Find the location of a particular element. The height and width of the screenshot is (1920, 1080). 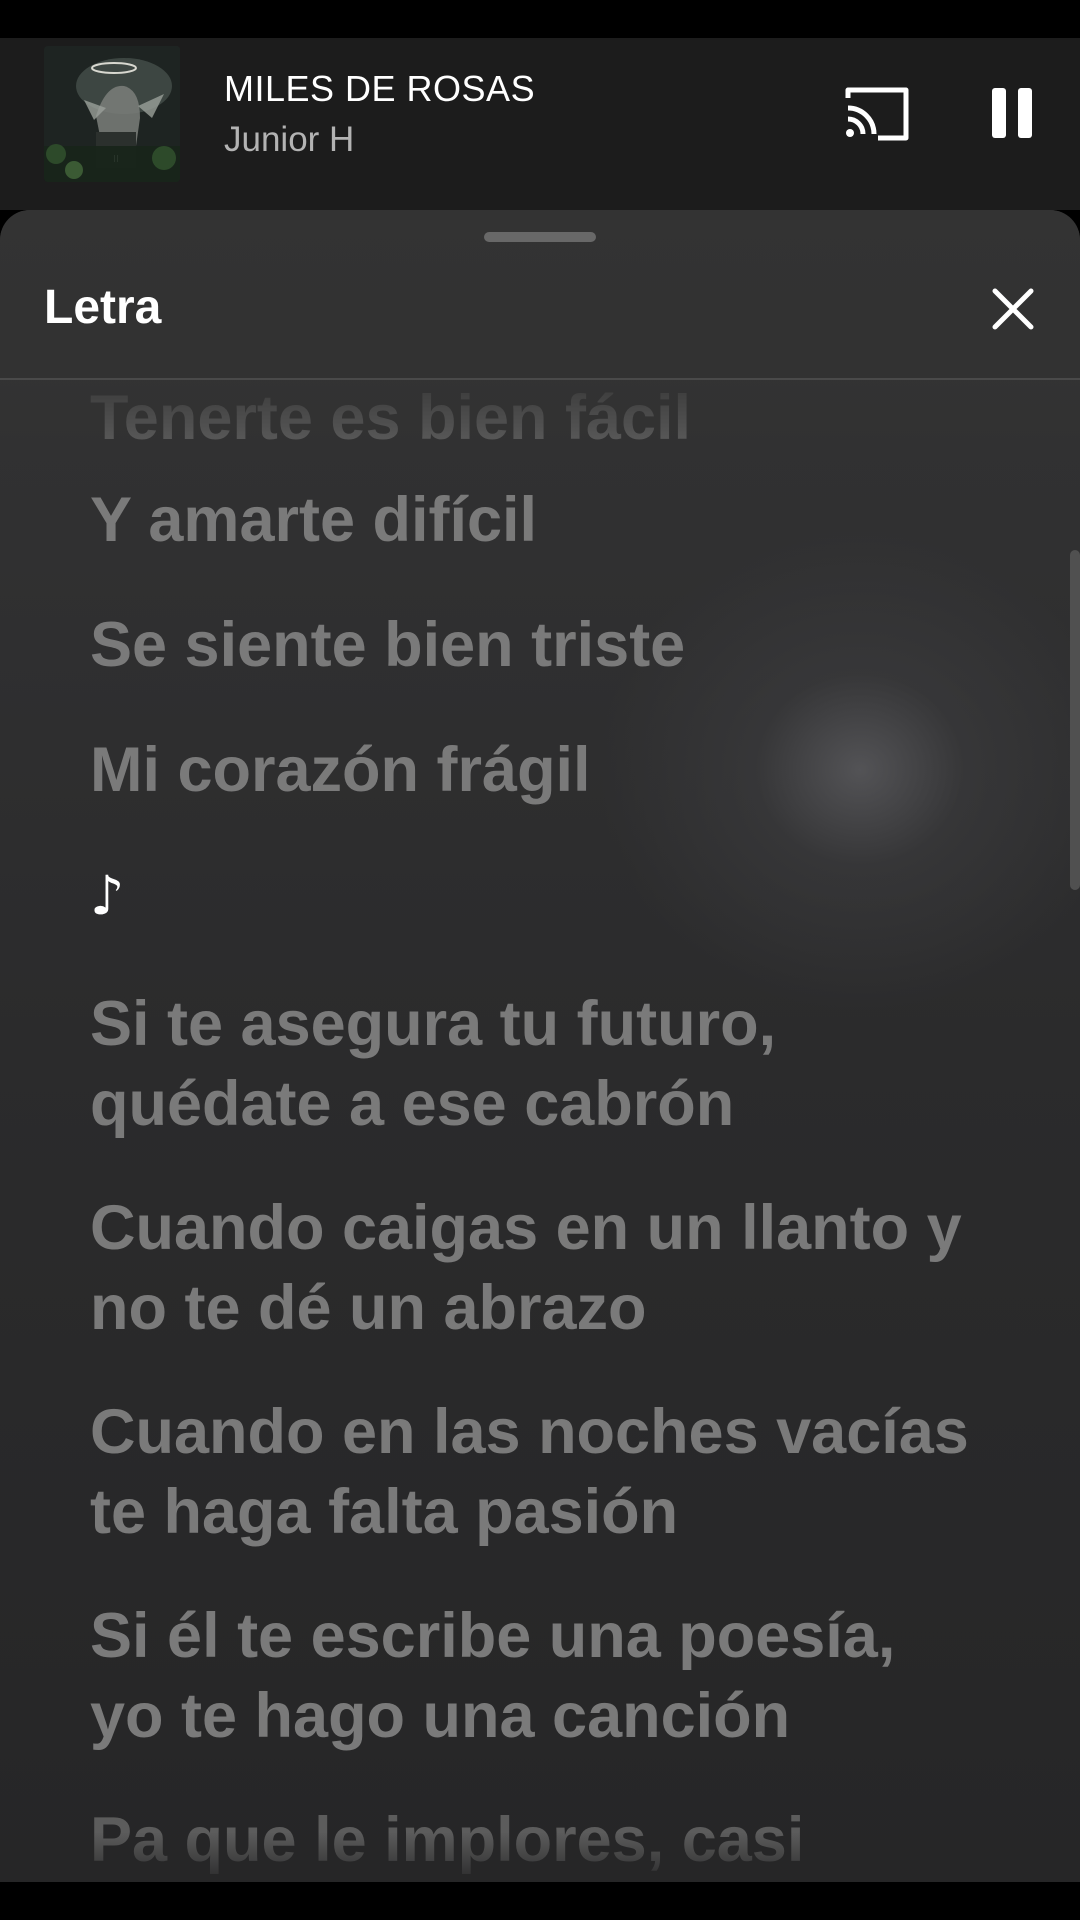

cast-button is located at coordinates (877, 114).